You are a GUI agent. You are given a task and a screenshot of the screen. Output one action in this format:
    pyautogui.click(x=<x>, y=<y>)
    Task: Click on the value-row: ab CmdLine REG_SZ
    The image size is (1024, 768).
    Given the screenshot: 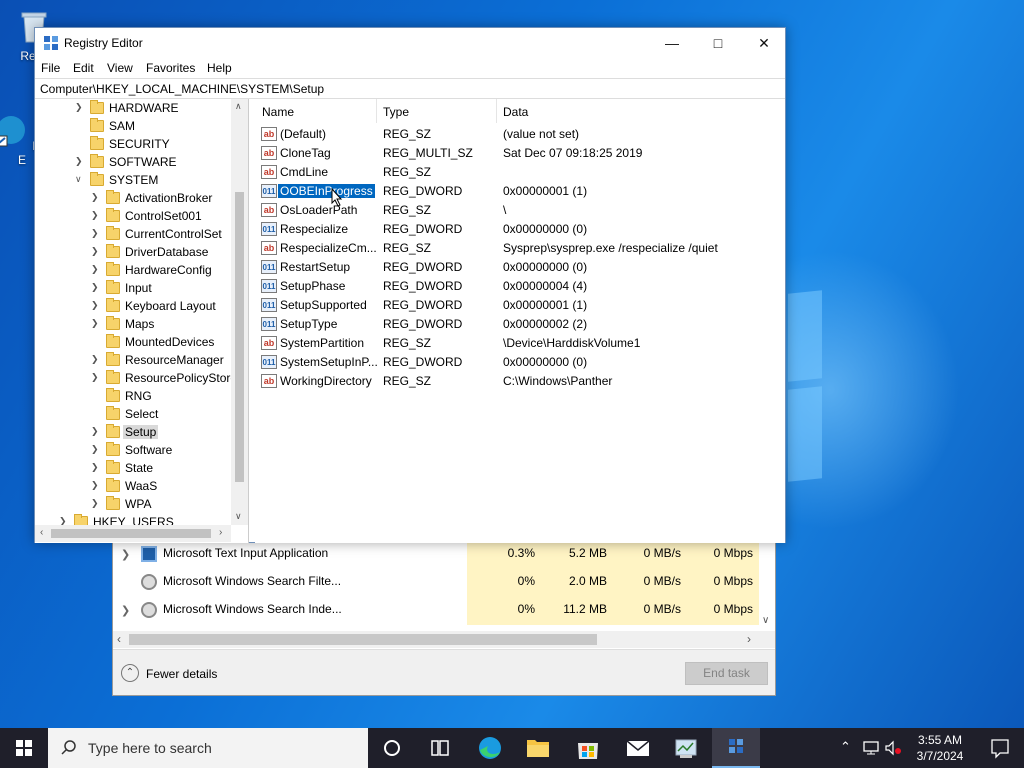 What is the action you would take?
    pyautogui.click(x=520, y=172)
    